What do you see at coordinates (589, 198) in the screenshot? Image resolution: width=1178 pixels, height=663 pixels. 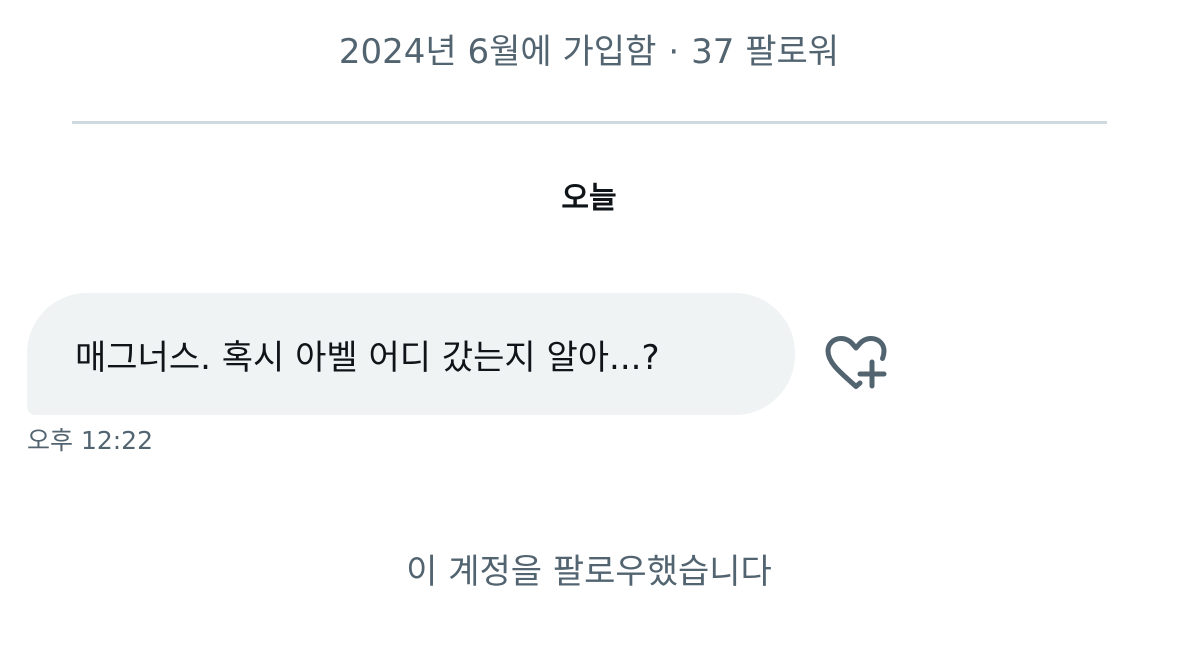 I see `date-header: 오늘` at bounding box center [589, 198].